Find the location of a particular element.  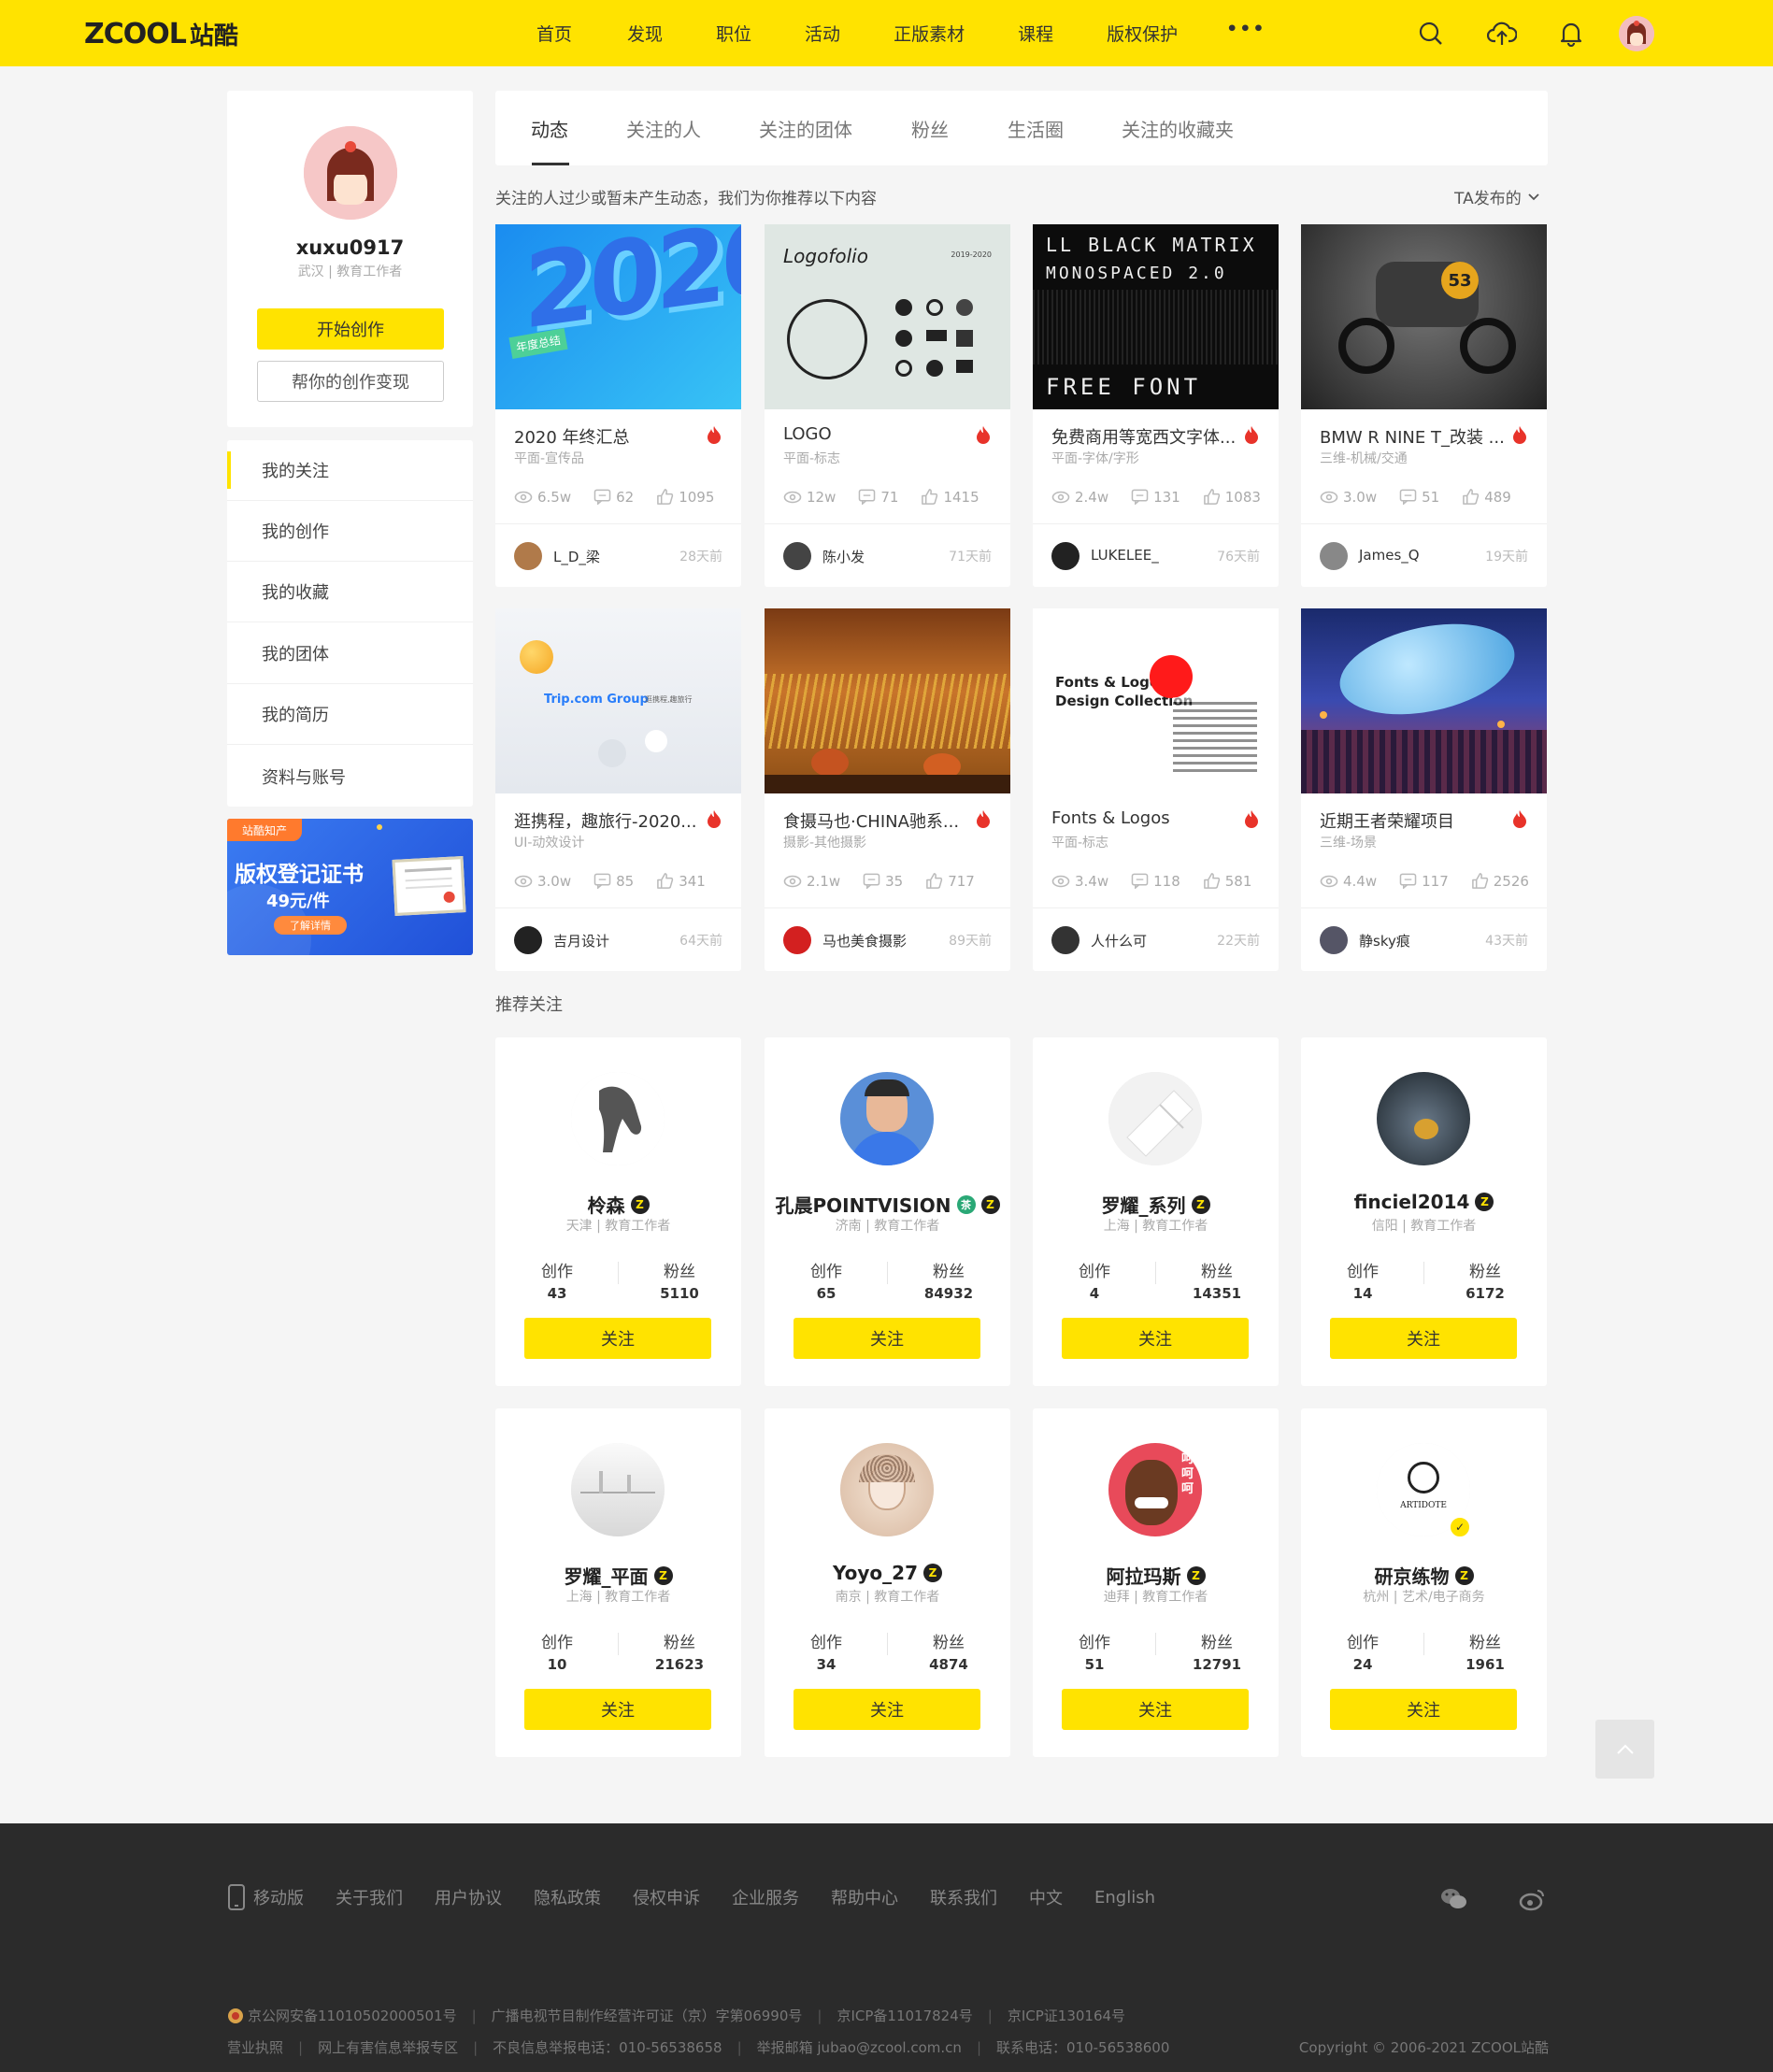

author-name: LUKELEE_ is located at coordinates (1125, 555).